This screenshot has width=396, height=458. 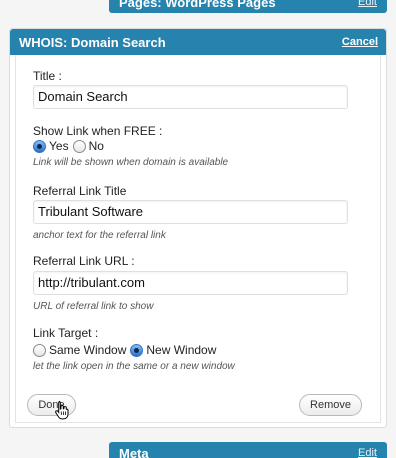 I want to click on panel-title: WHOIS: Domain Search, so click(x=92, y=42).